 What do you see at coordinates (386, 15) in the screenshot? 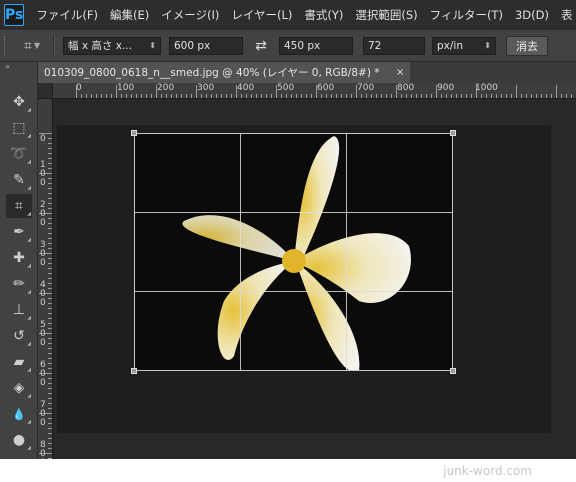
I see `menu-select: 選択範囲(S)` at bounding box center [386, 15].